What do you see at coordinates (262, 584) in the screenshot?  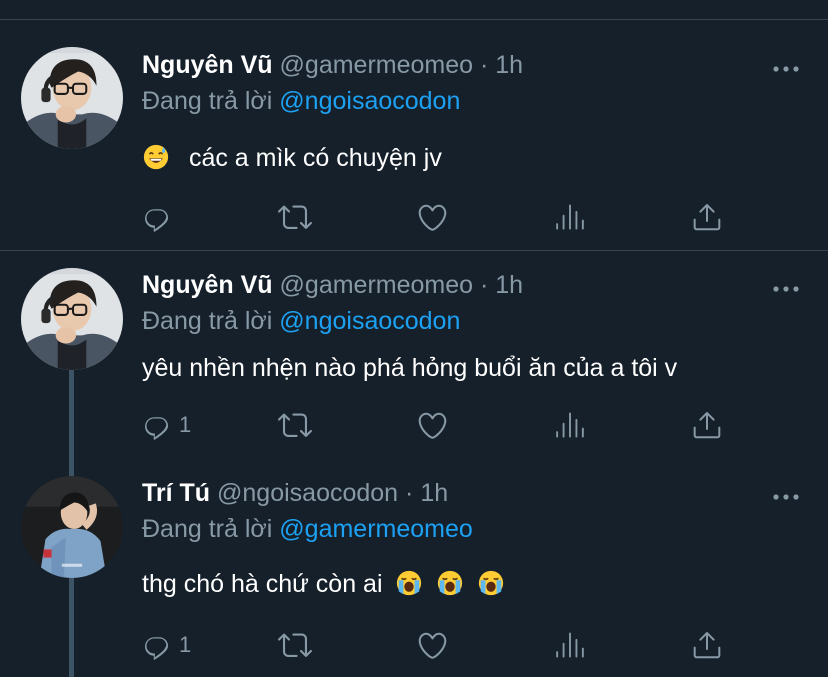 I see `tweet-body: thg chó hà chứ còn ai` at bounding box center [262, 584].